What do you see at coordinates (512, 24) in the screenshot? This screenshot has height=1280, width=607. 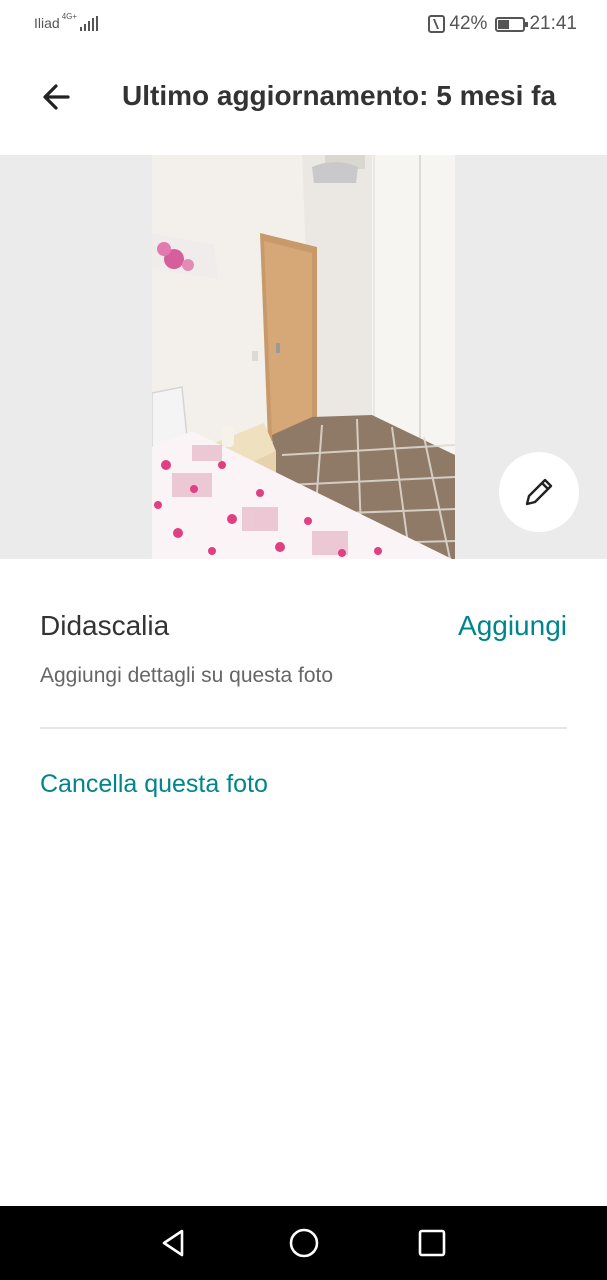 I see `battery-icon` at bounding box center [512, 24].